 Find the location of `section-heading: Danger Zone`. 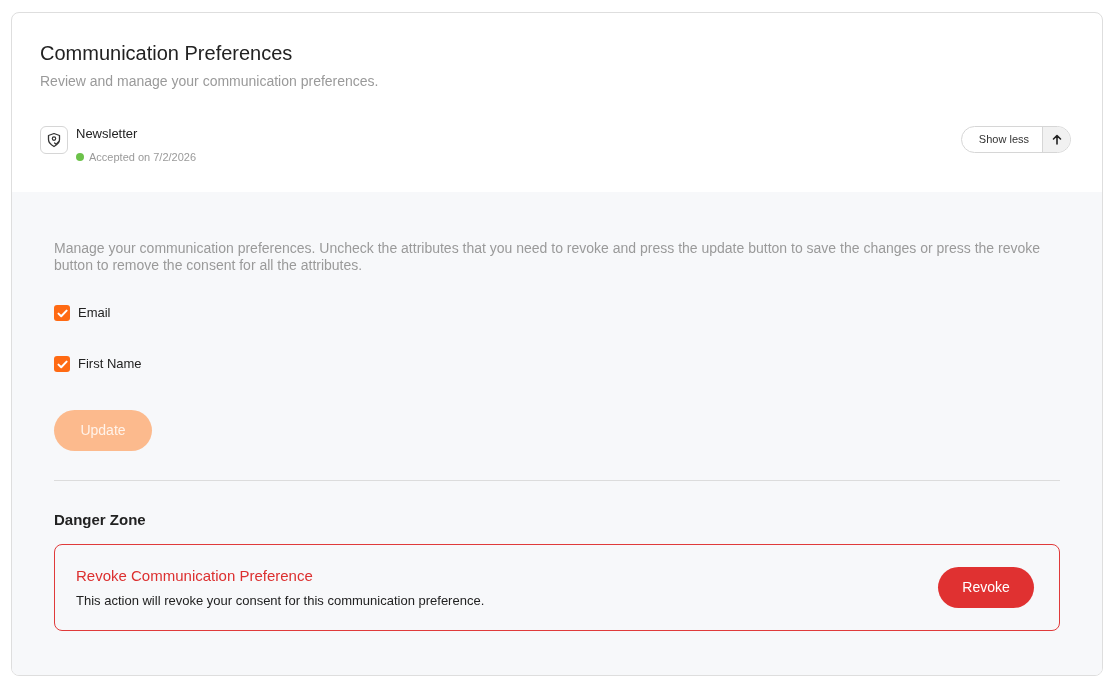

section-heading: Danger Zone is located at coordinates (100, 520).